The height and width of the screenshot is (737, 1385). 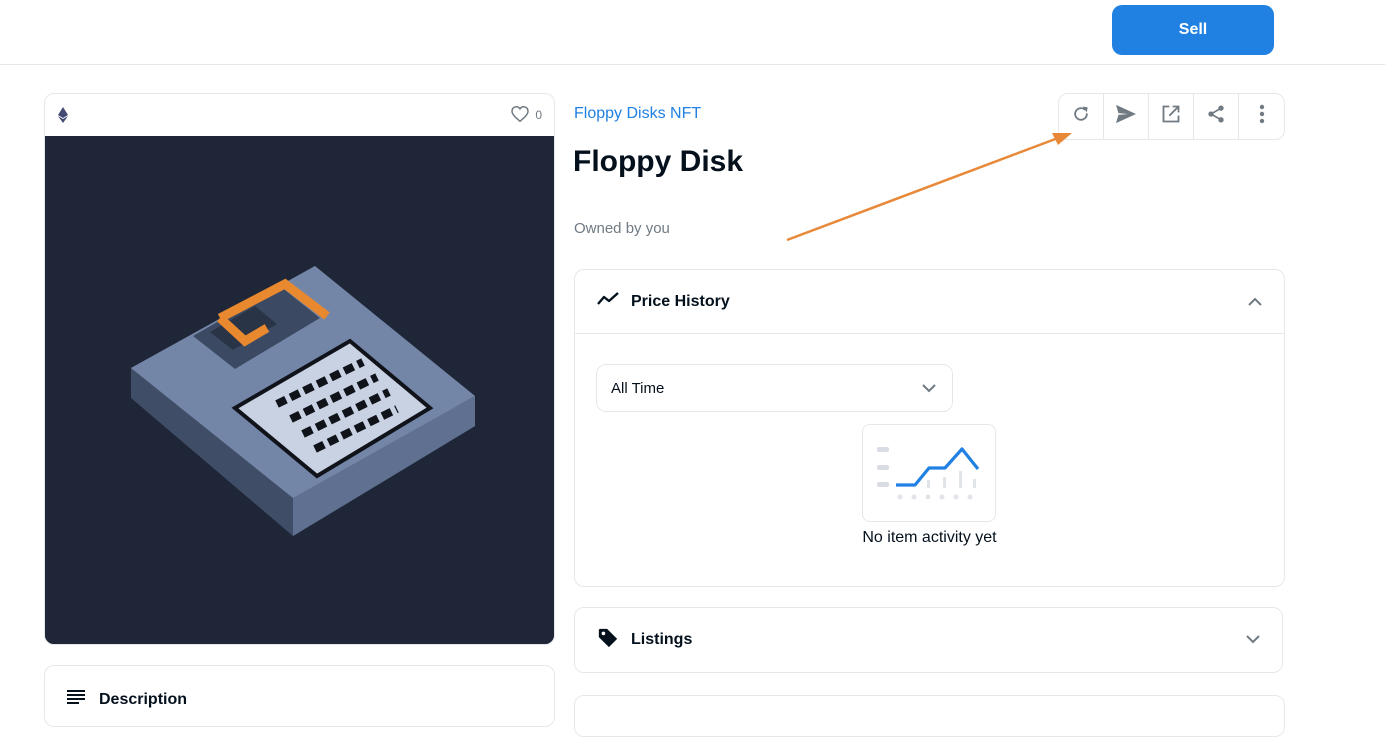 I want to click on owner-text: Owned by you, so click(x=622, y=228).